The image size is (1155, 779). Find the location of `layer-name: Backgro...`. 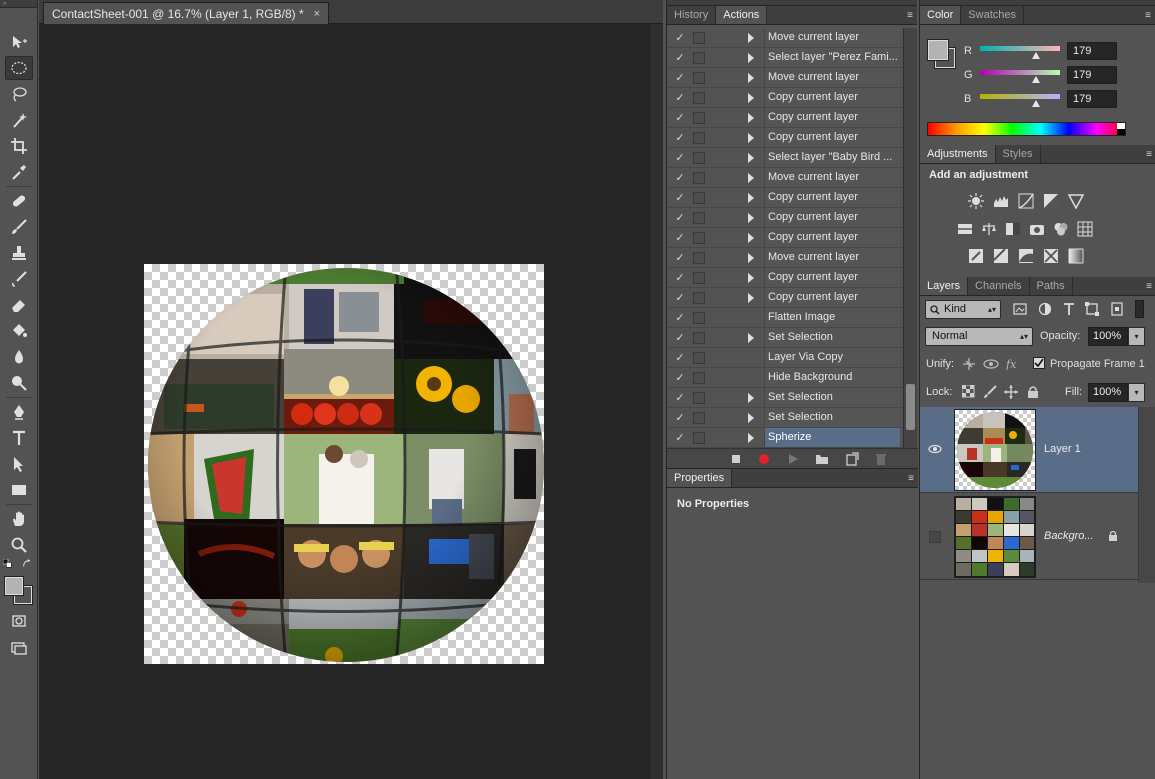

layer-name: Backgro... is located at coordinates (1069, 536).